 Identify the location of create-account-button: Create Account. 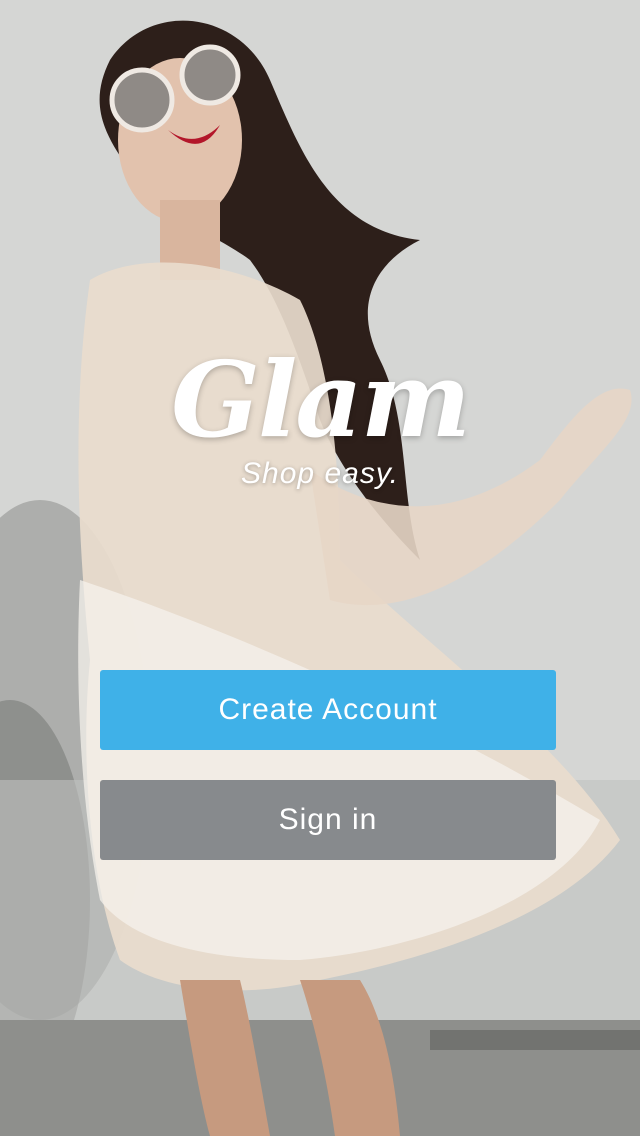
(328, 710).